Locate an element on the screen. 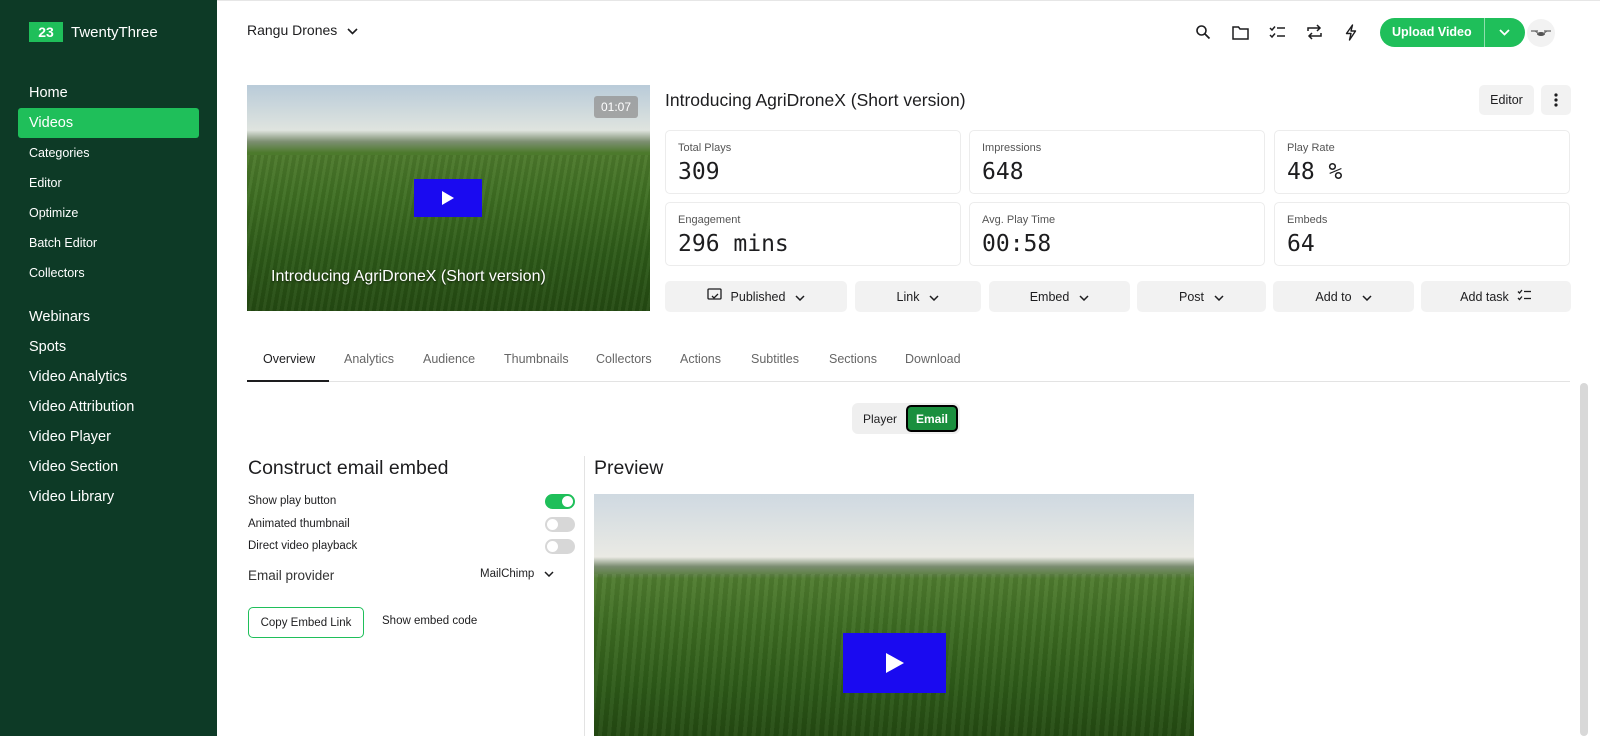  top-divider is located at coordinates (908, 1).